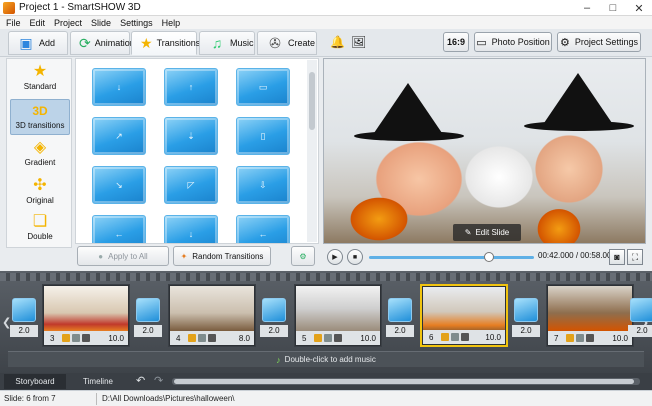 The image size is (652, 406). What do you see at coordinates (513, 42) in the screenshot?
I see `photo-position-button: ▭ Photo Position` at bounding box center [513, 42].